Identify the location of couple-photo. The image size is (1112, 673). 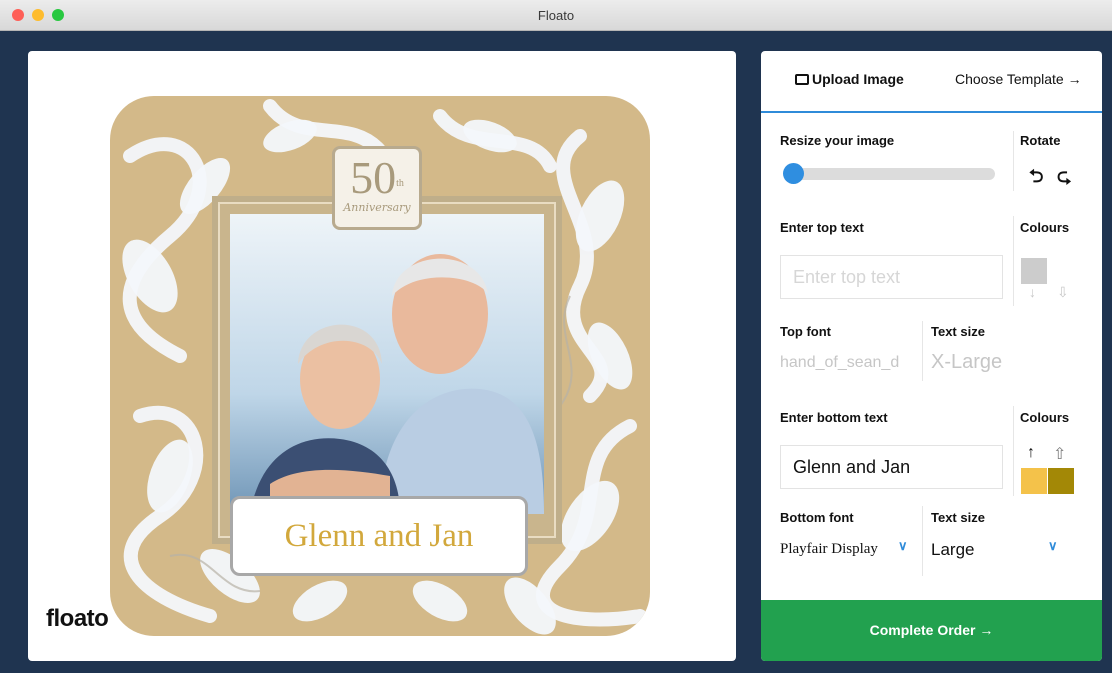
(387, 364).